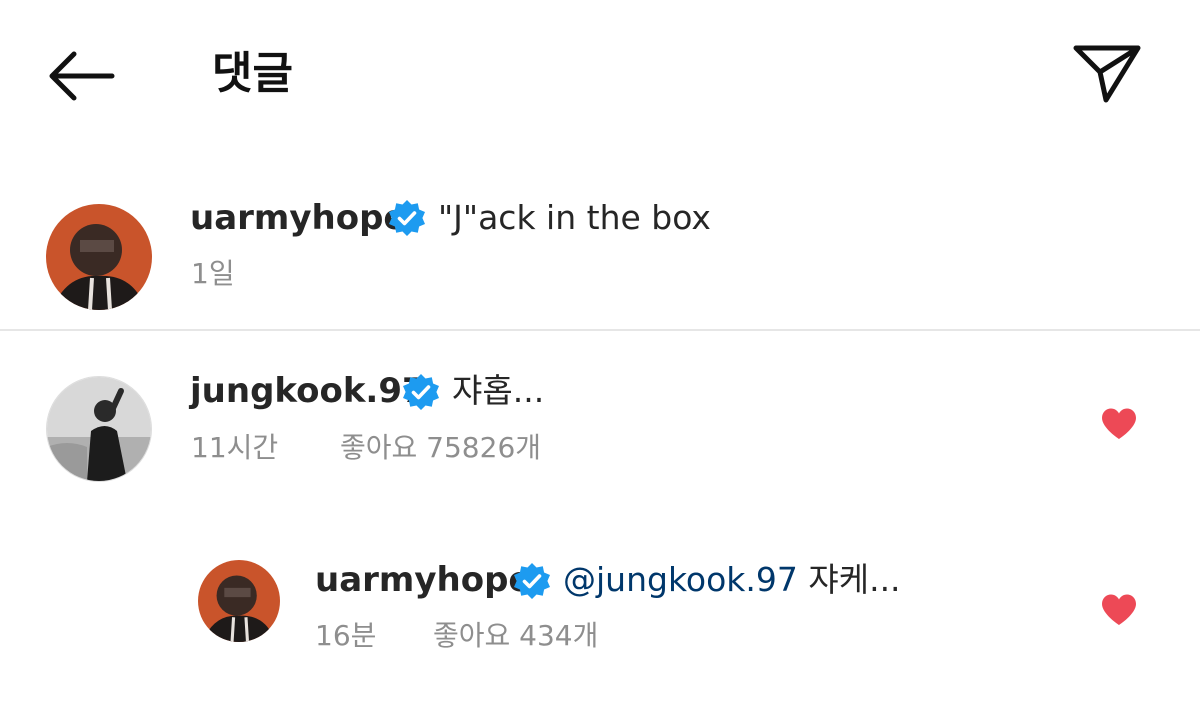 The height and width of the screenshot is (703, 1200). I want to click on reply-likes: 좋아요 434개, so click(515, 636).